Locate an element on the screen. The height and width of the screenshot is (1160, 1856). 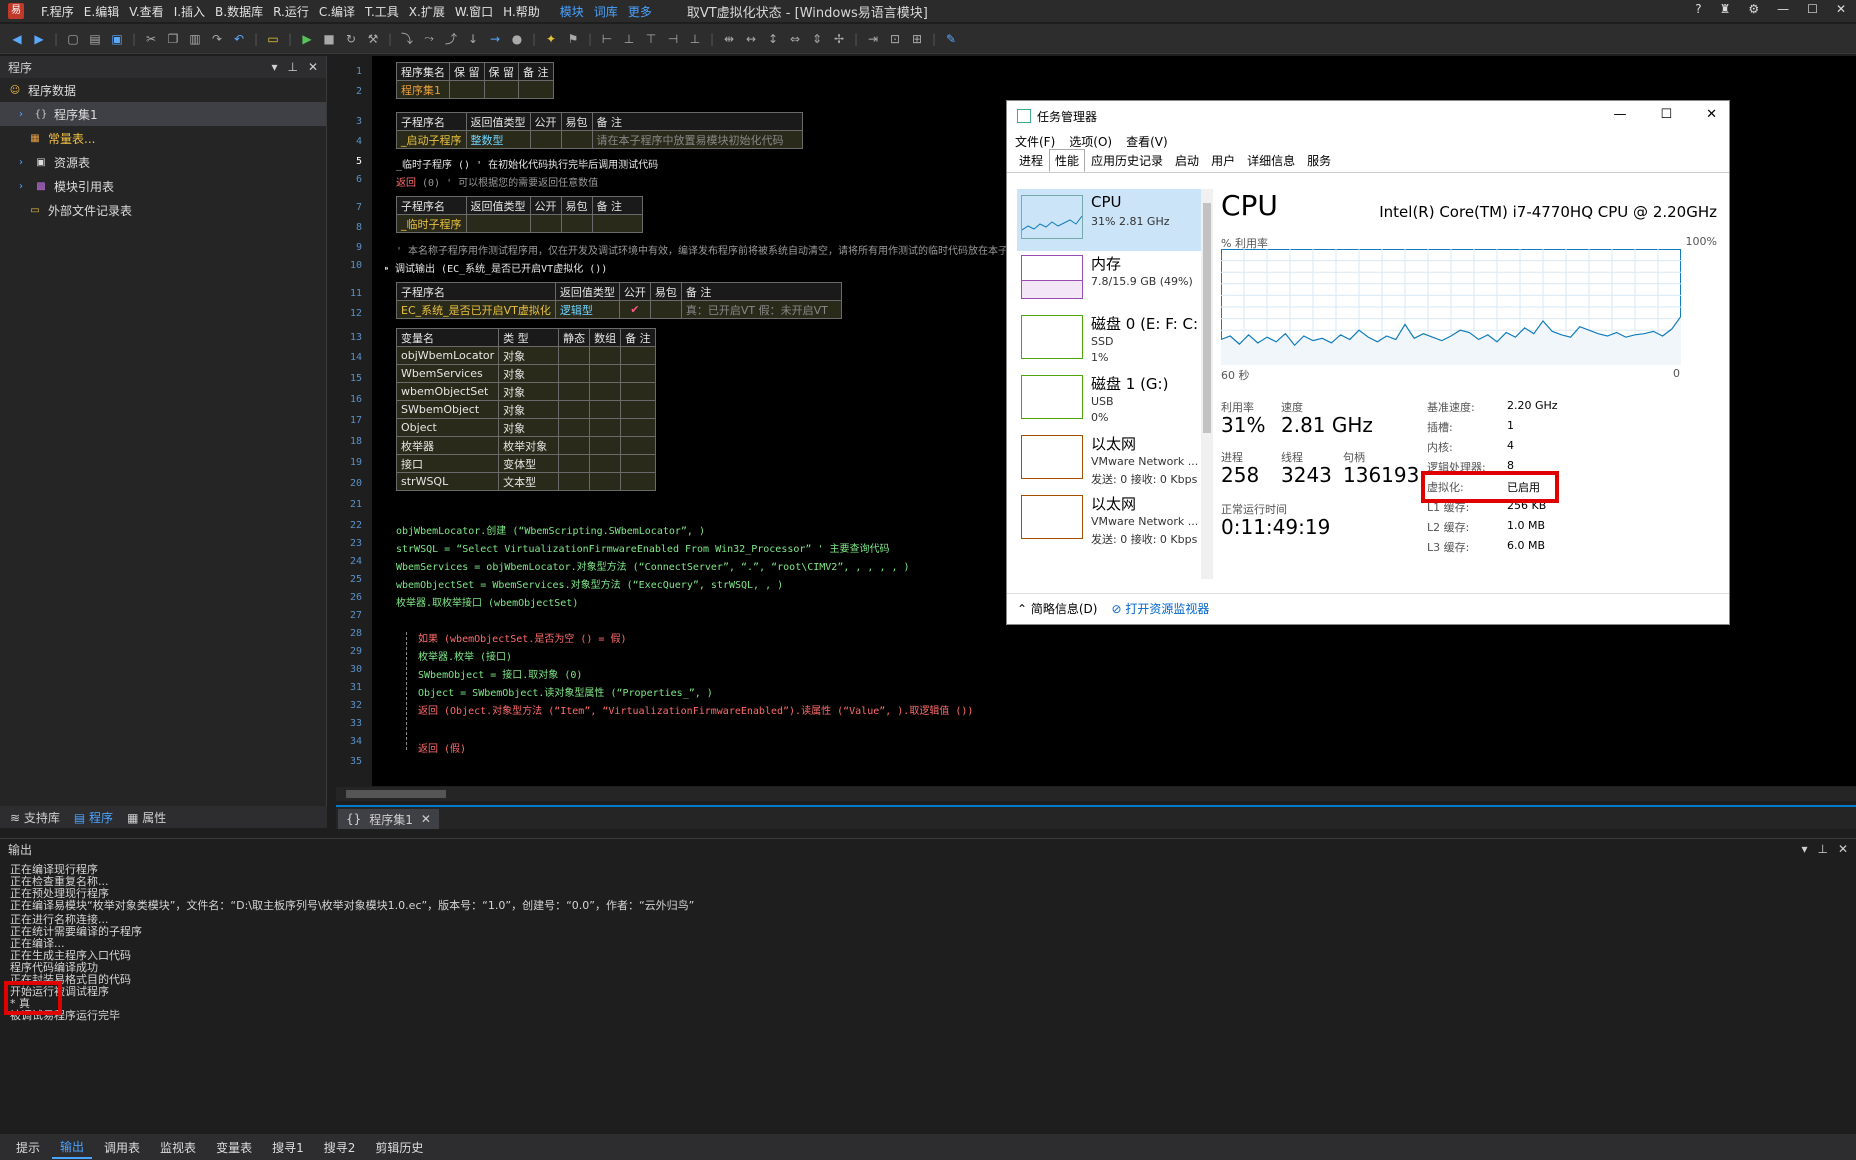
tab-clip-history: 剪辑历史 is located at coordinates (399, 1147).